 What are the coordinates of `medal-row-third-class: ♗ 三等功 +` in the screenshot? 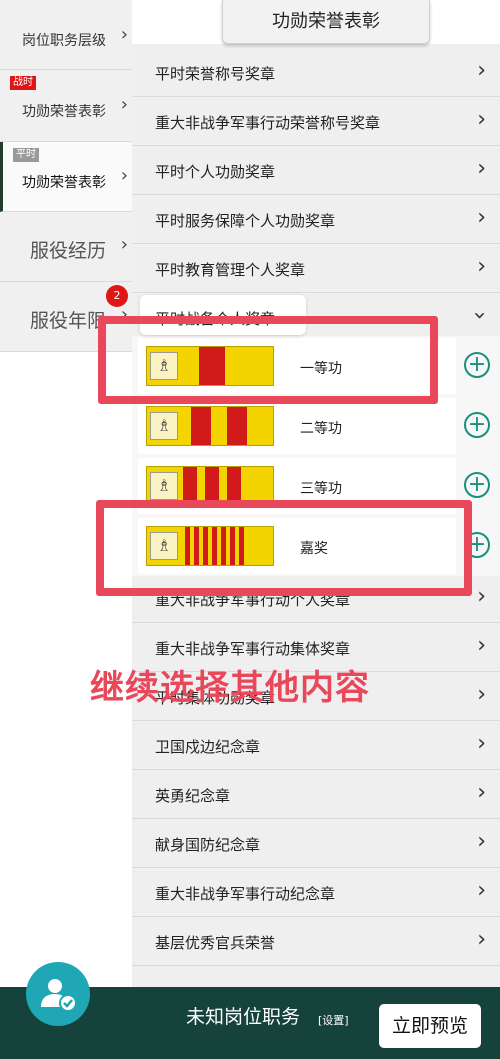 It's located at (316, 486).